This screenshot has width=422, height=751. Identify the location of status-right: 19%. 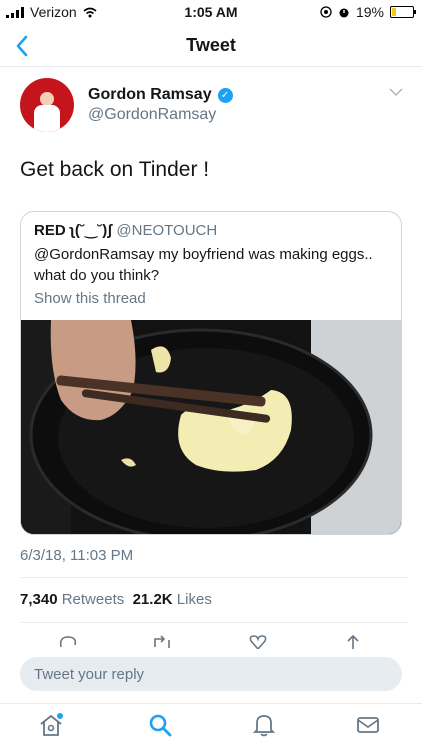
(368, 12).